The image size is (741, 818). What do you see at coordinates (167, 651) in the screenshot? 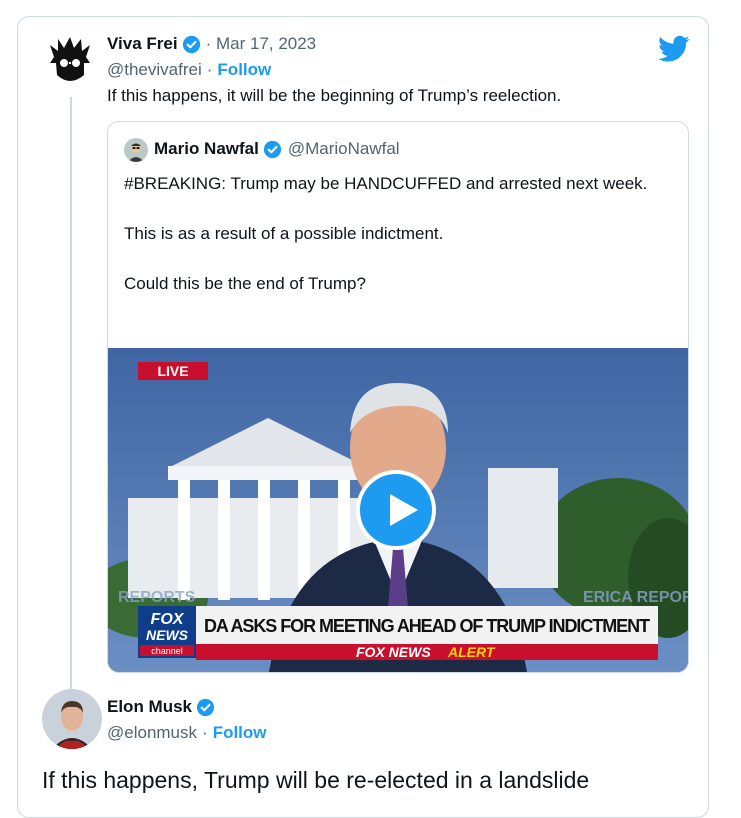
I see `fox-logo-line3: channel` at bounding box center [167, 651].